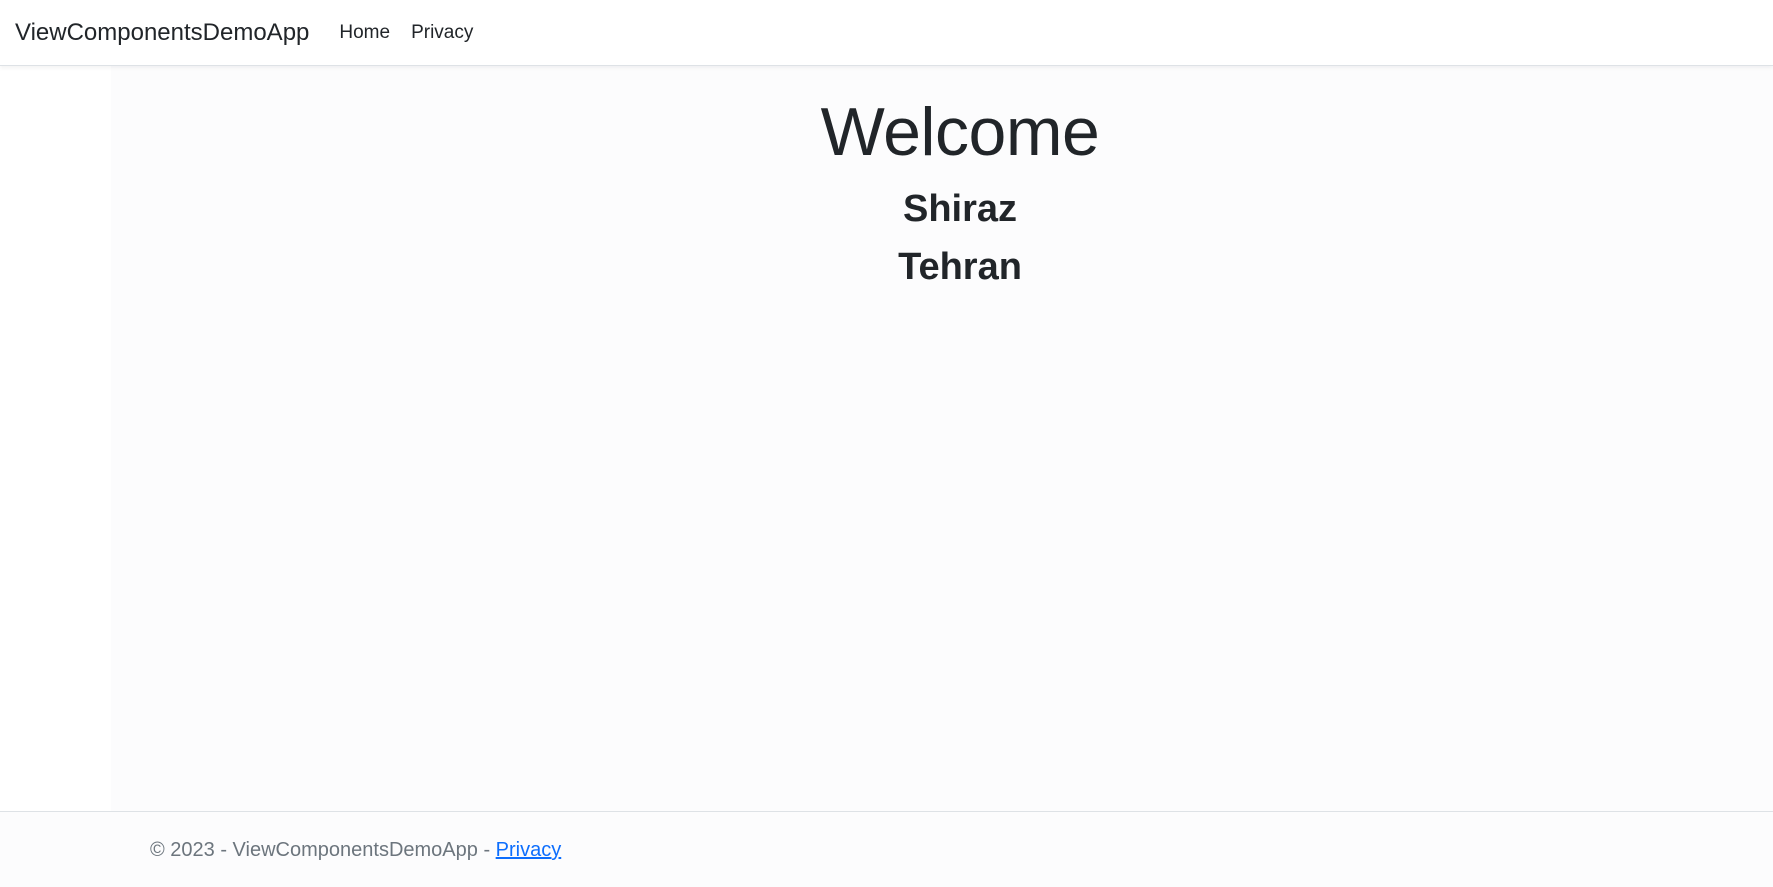 The width and height of the screenshot is (1773, 887). What do you see at coordinates (442, 33) in the screenshot?
I see `nav-link-privacy: Privacy` at bounding box center [442, 33].